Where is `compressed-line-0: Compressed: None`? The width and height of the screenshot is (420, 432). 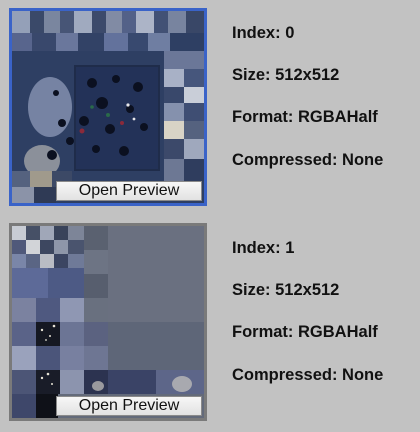 compressed-line-0: Compressed: None is located at coordinates (307, 160).